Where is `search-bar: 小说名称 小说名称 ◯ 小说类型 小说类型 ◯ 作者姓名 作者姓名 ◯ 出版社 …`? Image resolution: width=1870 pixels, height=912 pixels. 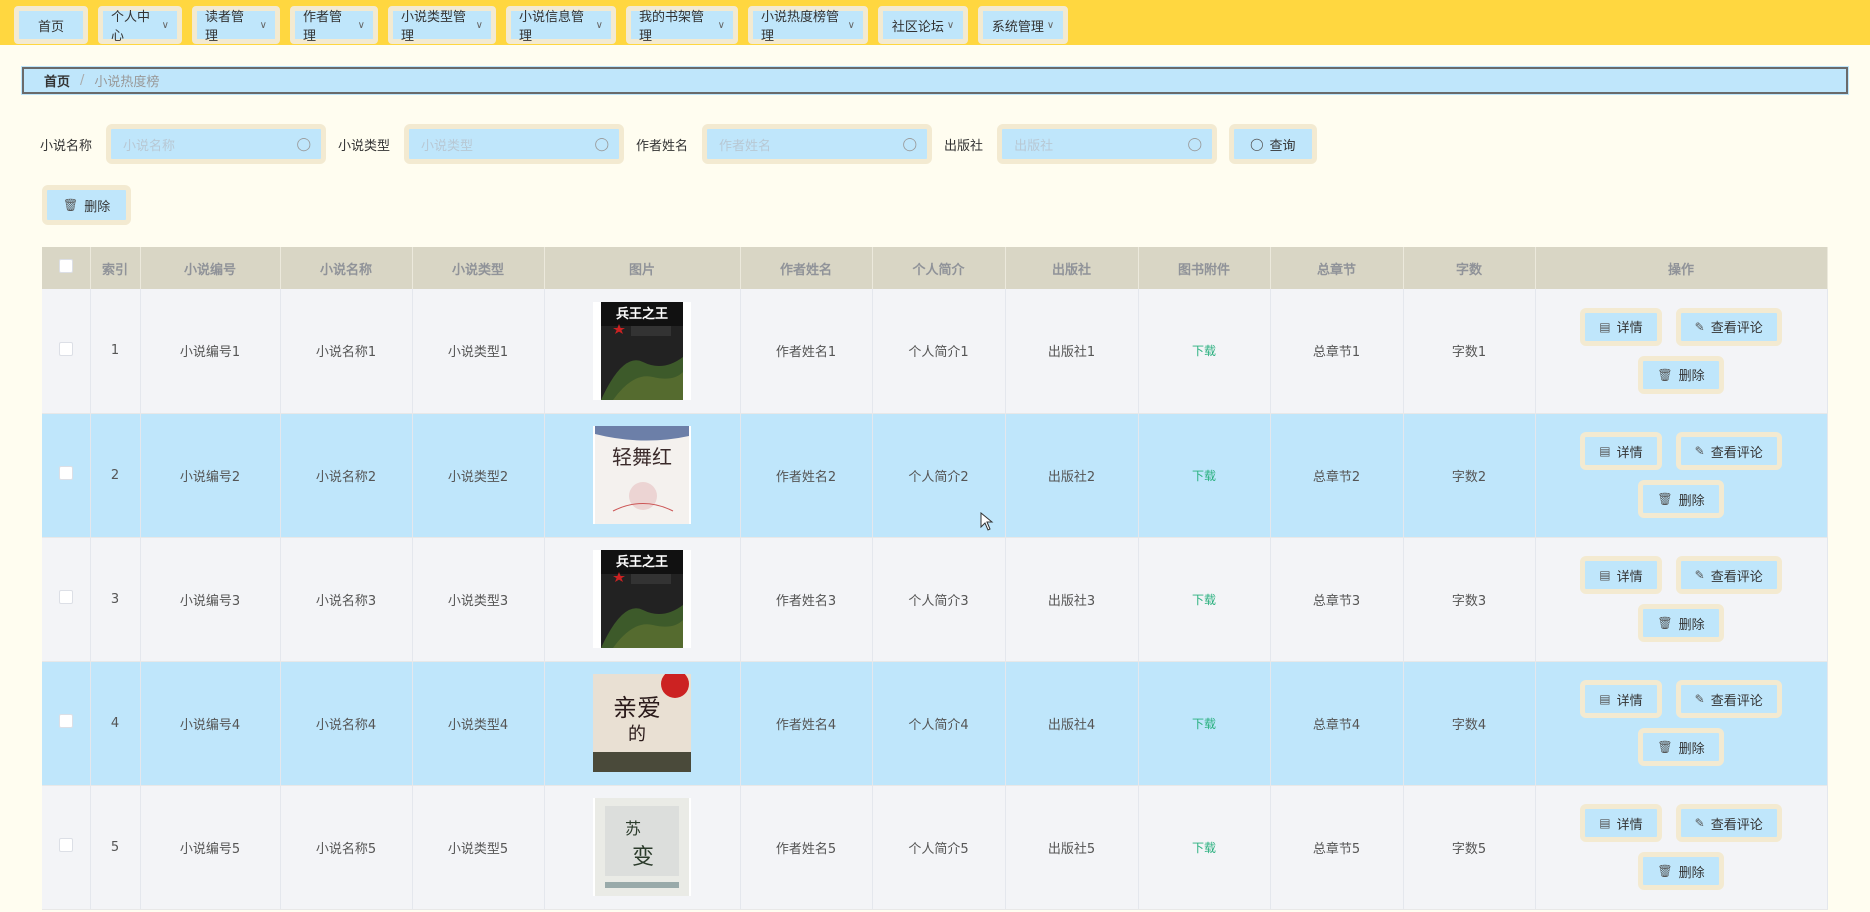 search-bar: 小说名称 小说名称 ◯ 小说类型 小说类型 ◯ 作者姓名 作者姓名 ◯ 出版社 … is located at coordinates (678, 144).